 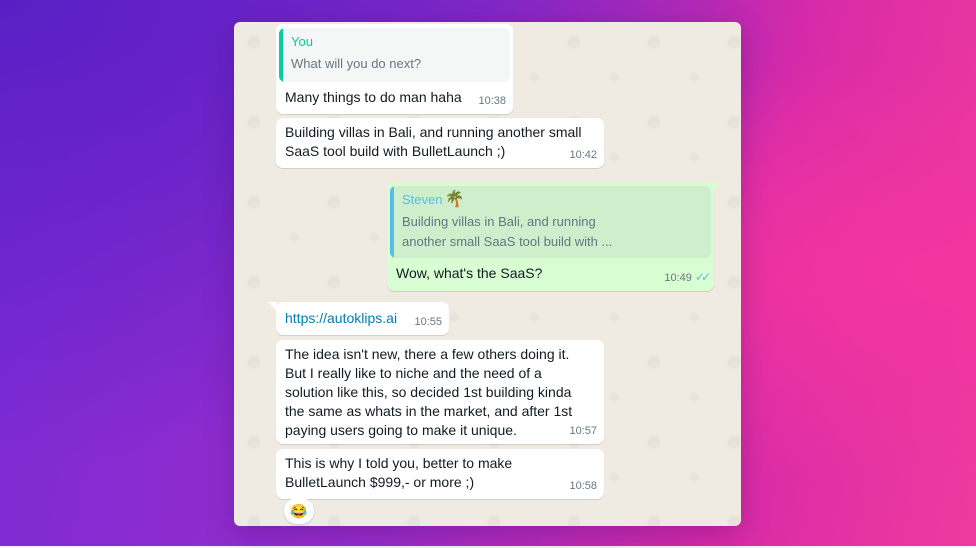 What do you see at coordinates (302, 41) in the screenshot?
I see `quote-author: You` at bounding box center [302, 41].